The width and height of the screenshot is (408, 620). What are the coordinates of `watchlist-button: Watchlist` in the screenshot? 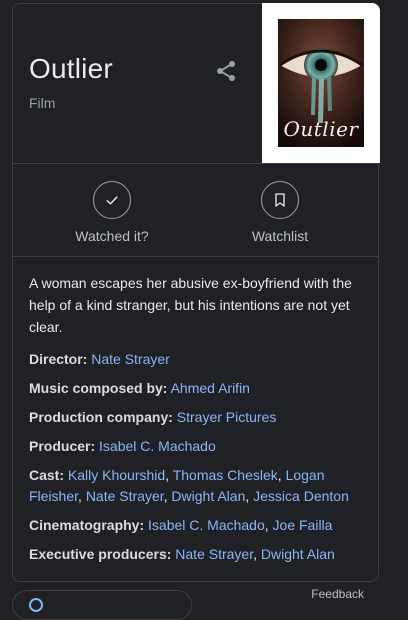 It's located at (280, 212).